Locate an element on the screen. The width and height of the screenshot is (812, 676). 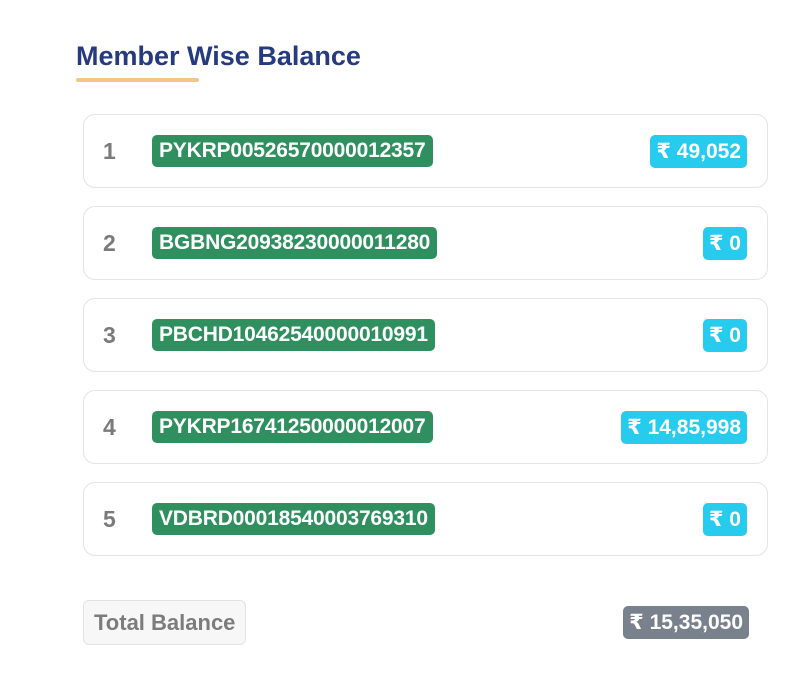
balance-badge: ₹ 49,052 is located at coordinates (698, 151).